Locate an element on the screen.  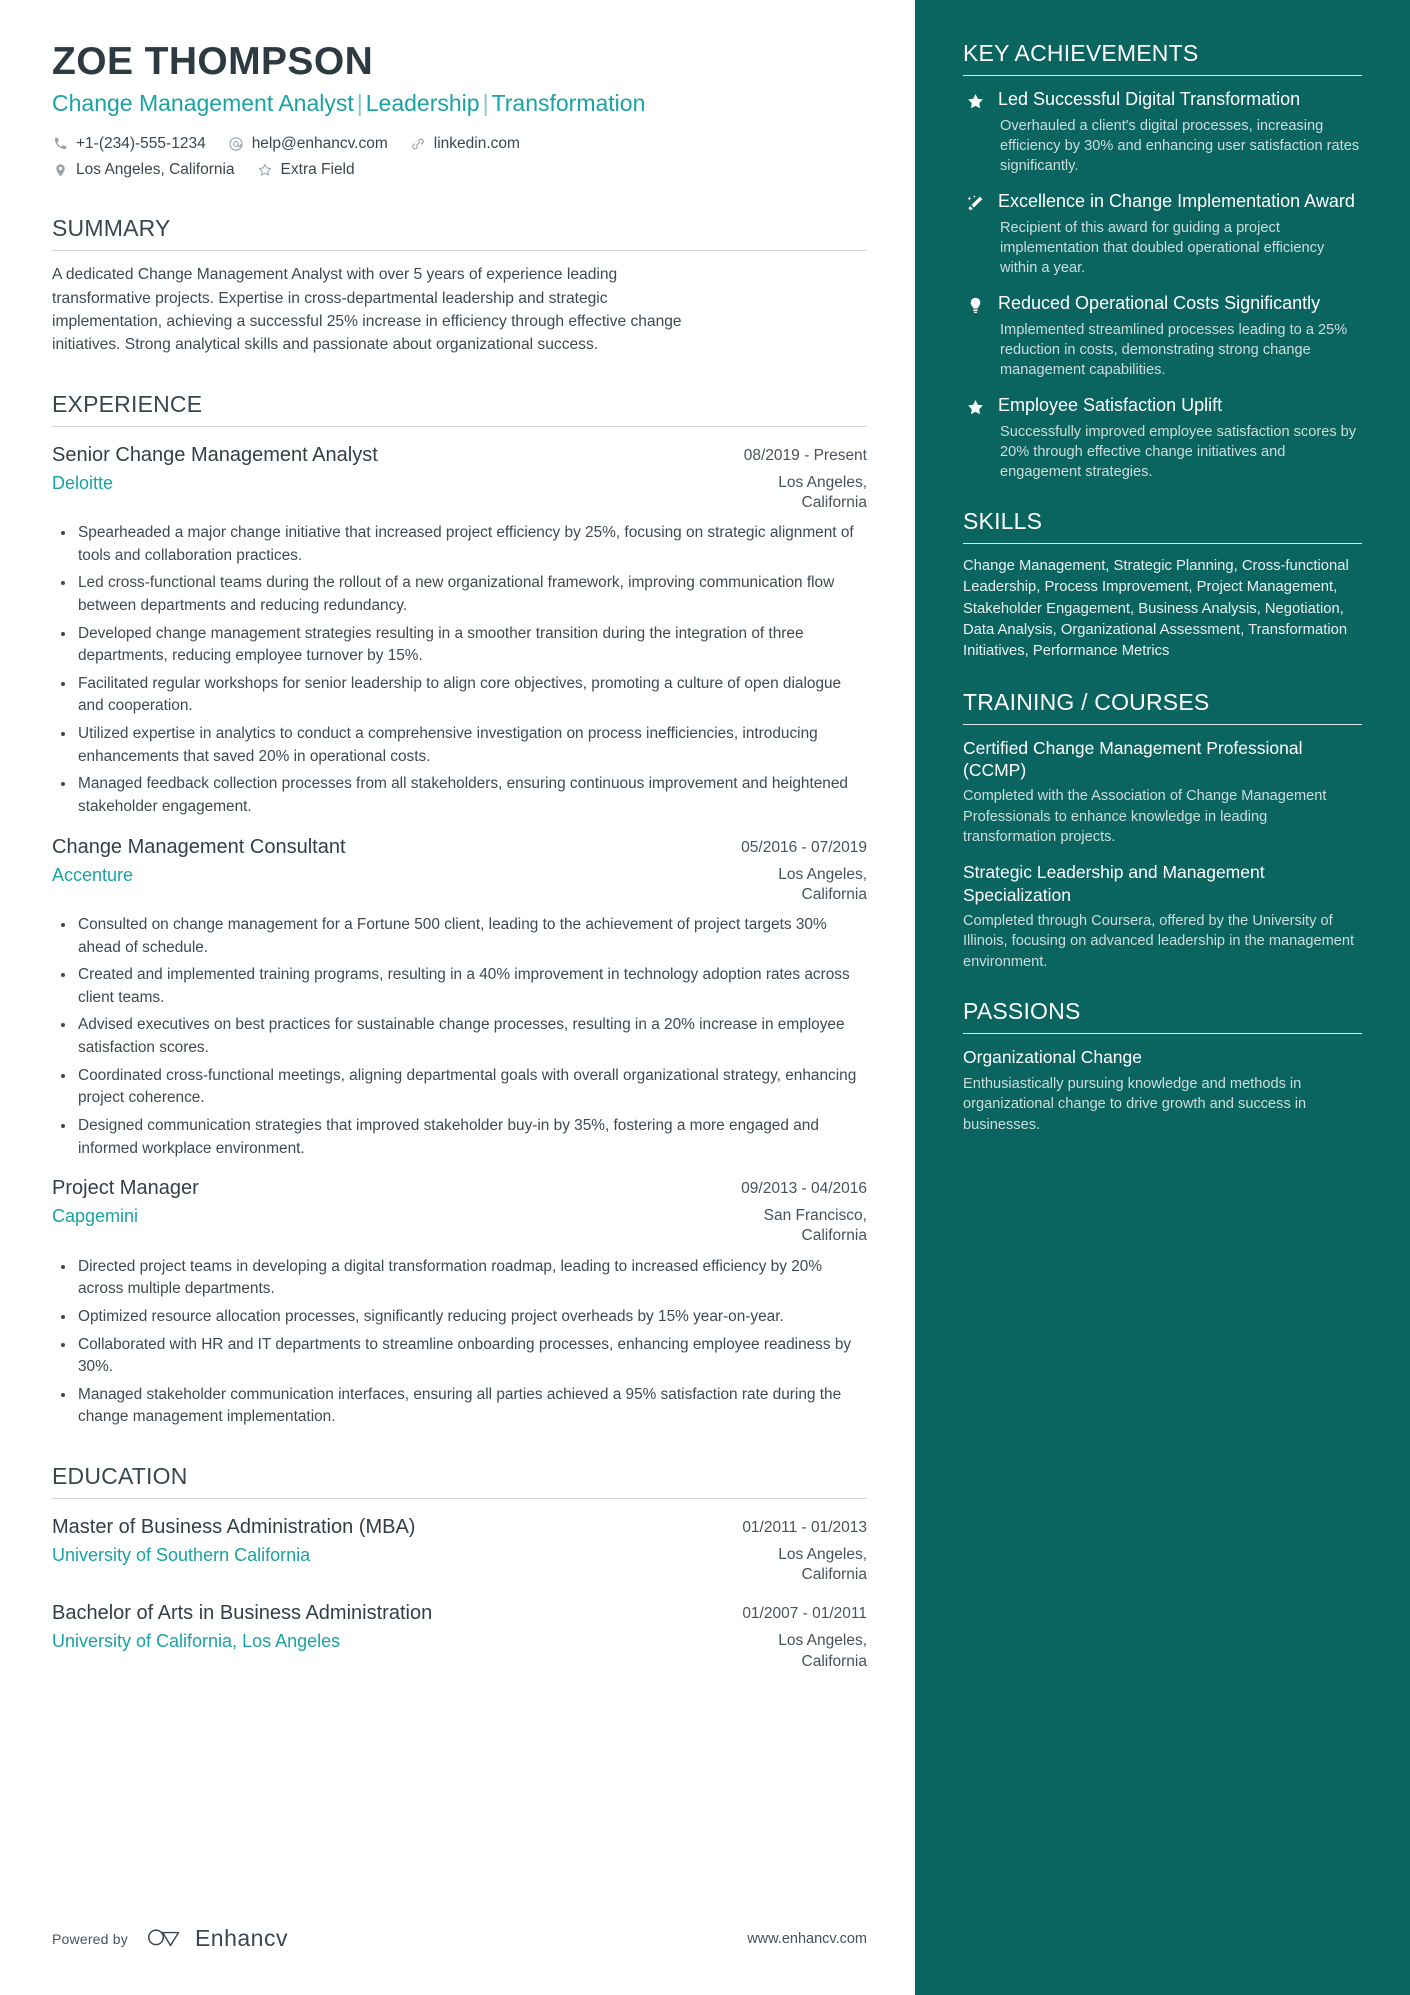
company-name: Accenture is located at coordinates (392, 875).